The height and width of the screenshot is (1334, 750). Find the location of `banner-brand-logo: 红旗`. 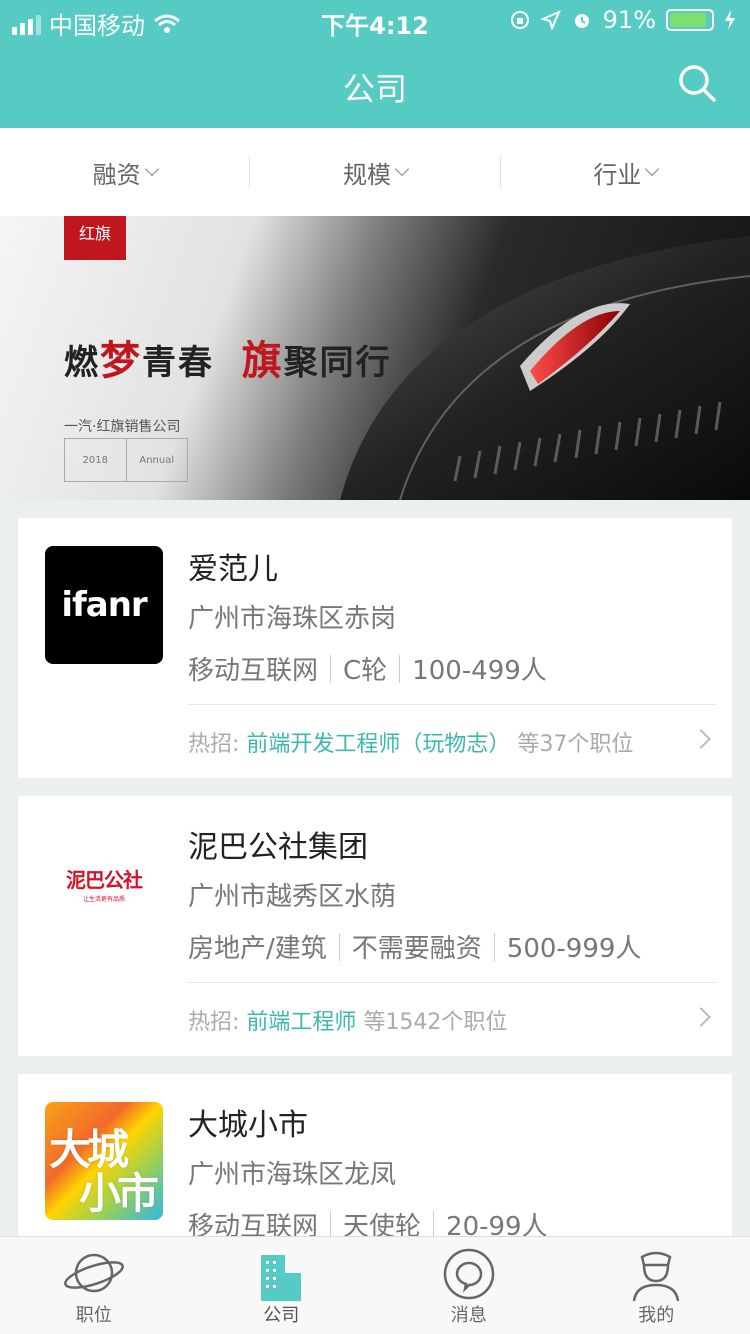

banner-brand-logo: 红旗 is located at coordinates (95, 238).